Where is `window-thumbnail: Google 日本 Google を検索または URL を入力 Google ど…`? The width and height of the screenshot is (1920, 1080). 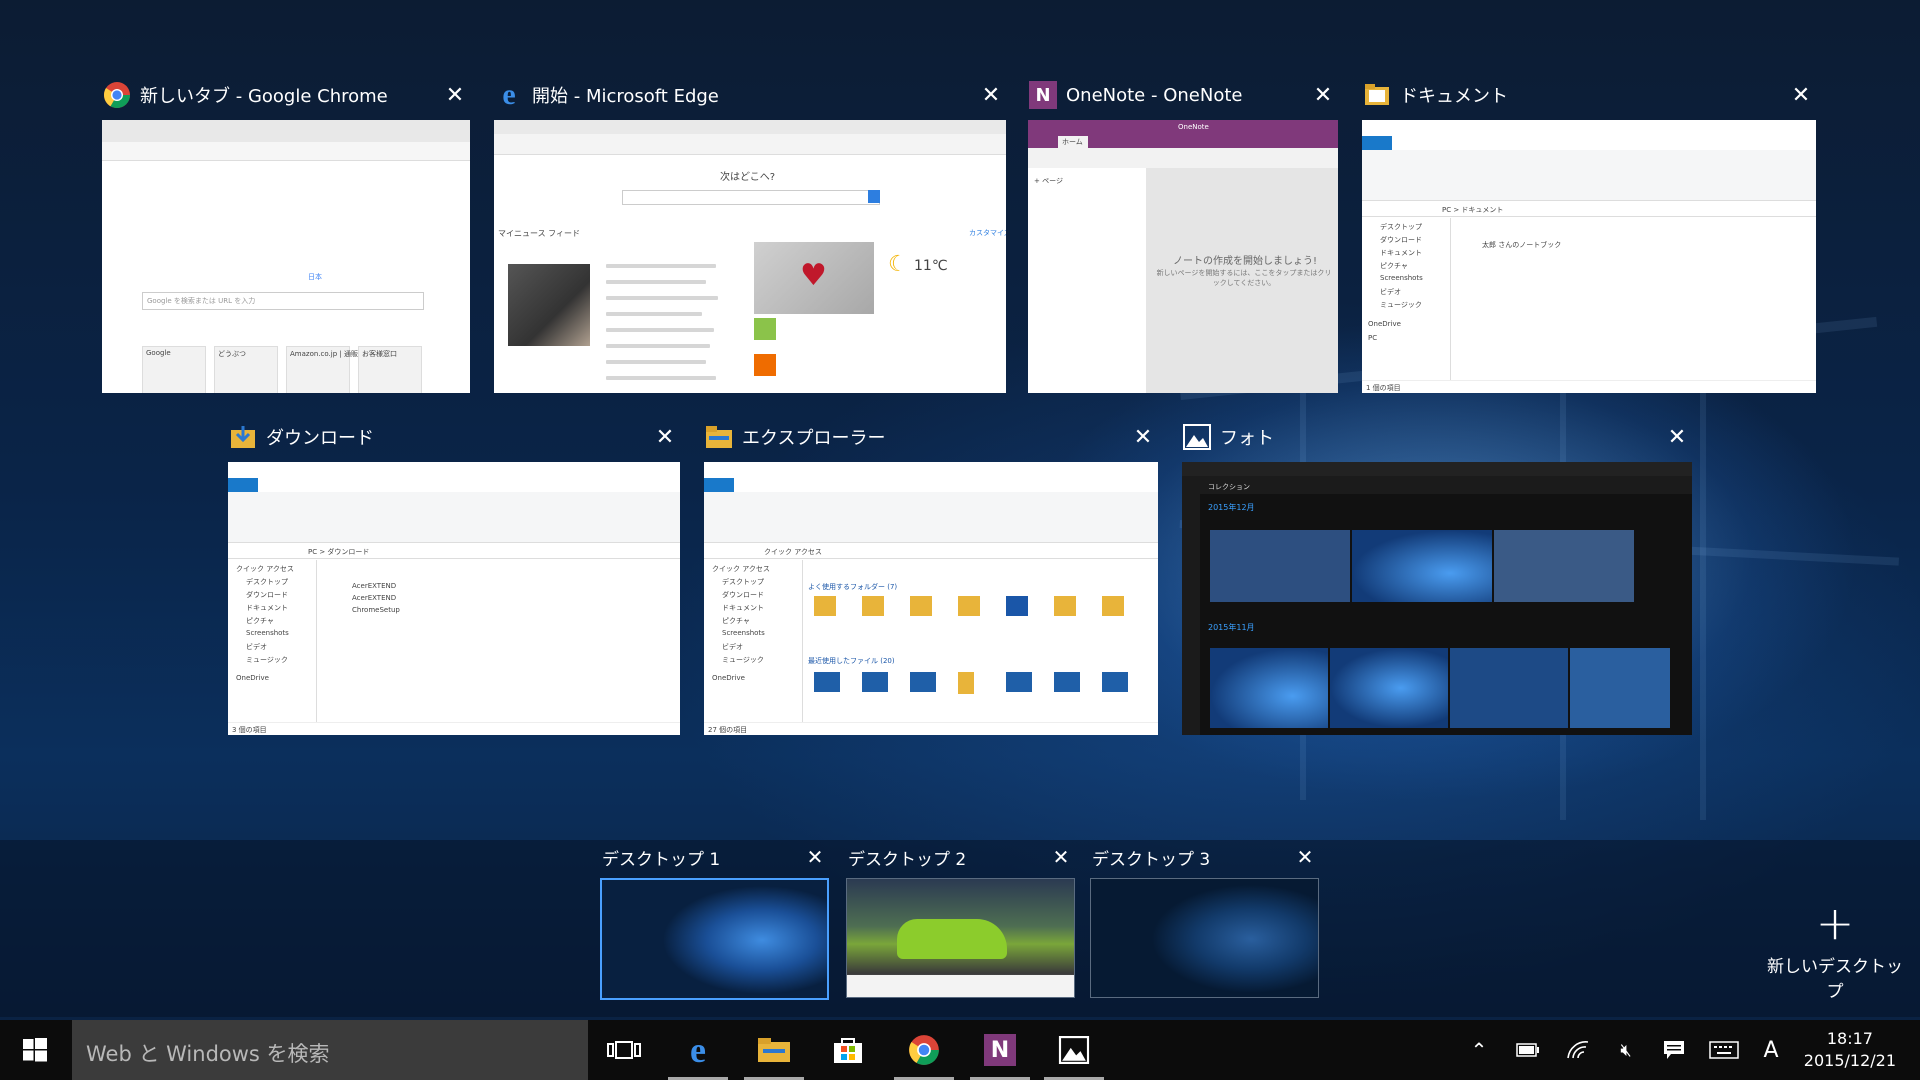 window-thumbnail: Google 日本 Google を検索または URL を入力 Google ど… is located at coordinates (286, 256).